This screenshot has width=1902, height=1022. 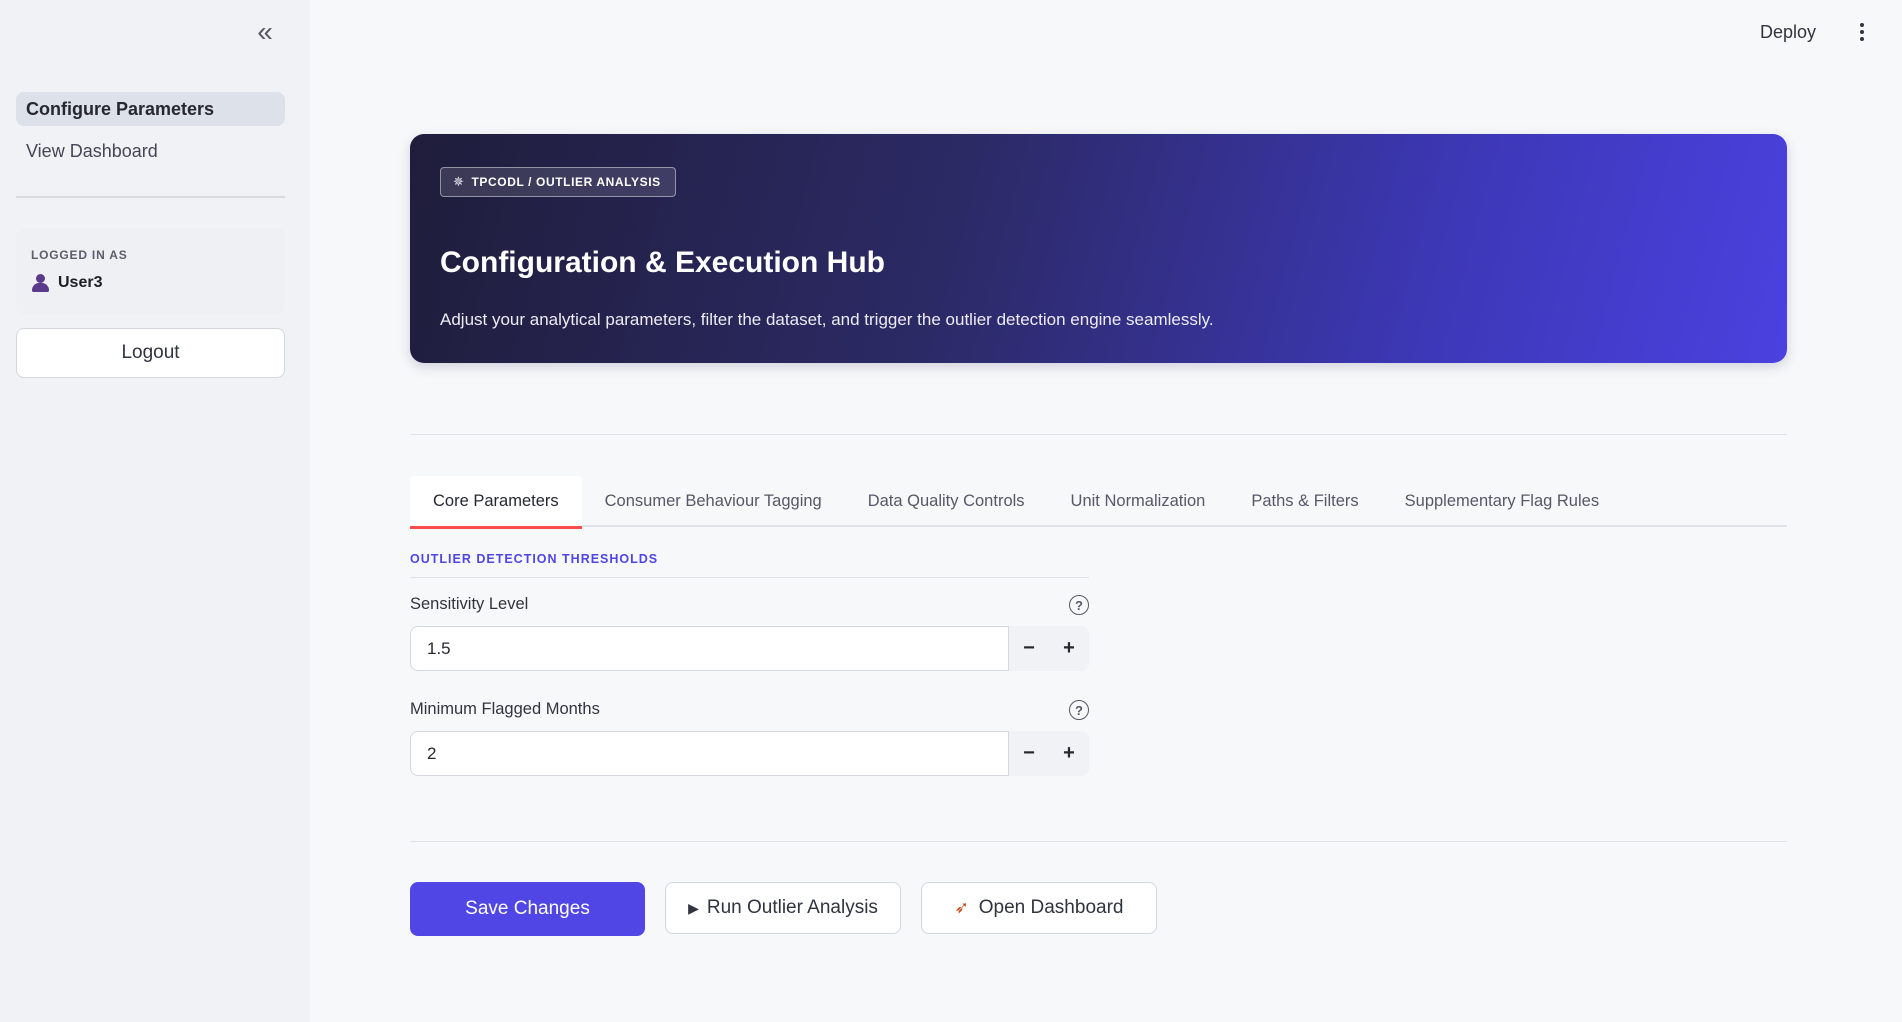 What do you see at coordinates (40, 283) in the screenshot?
I see `user-icon` at bounding box center [40, 283].